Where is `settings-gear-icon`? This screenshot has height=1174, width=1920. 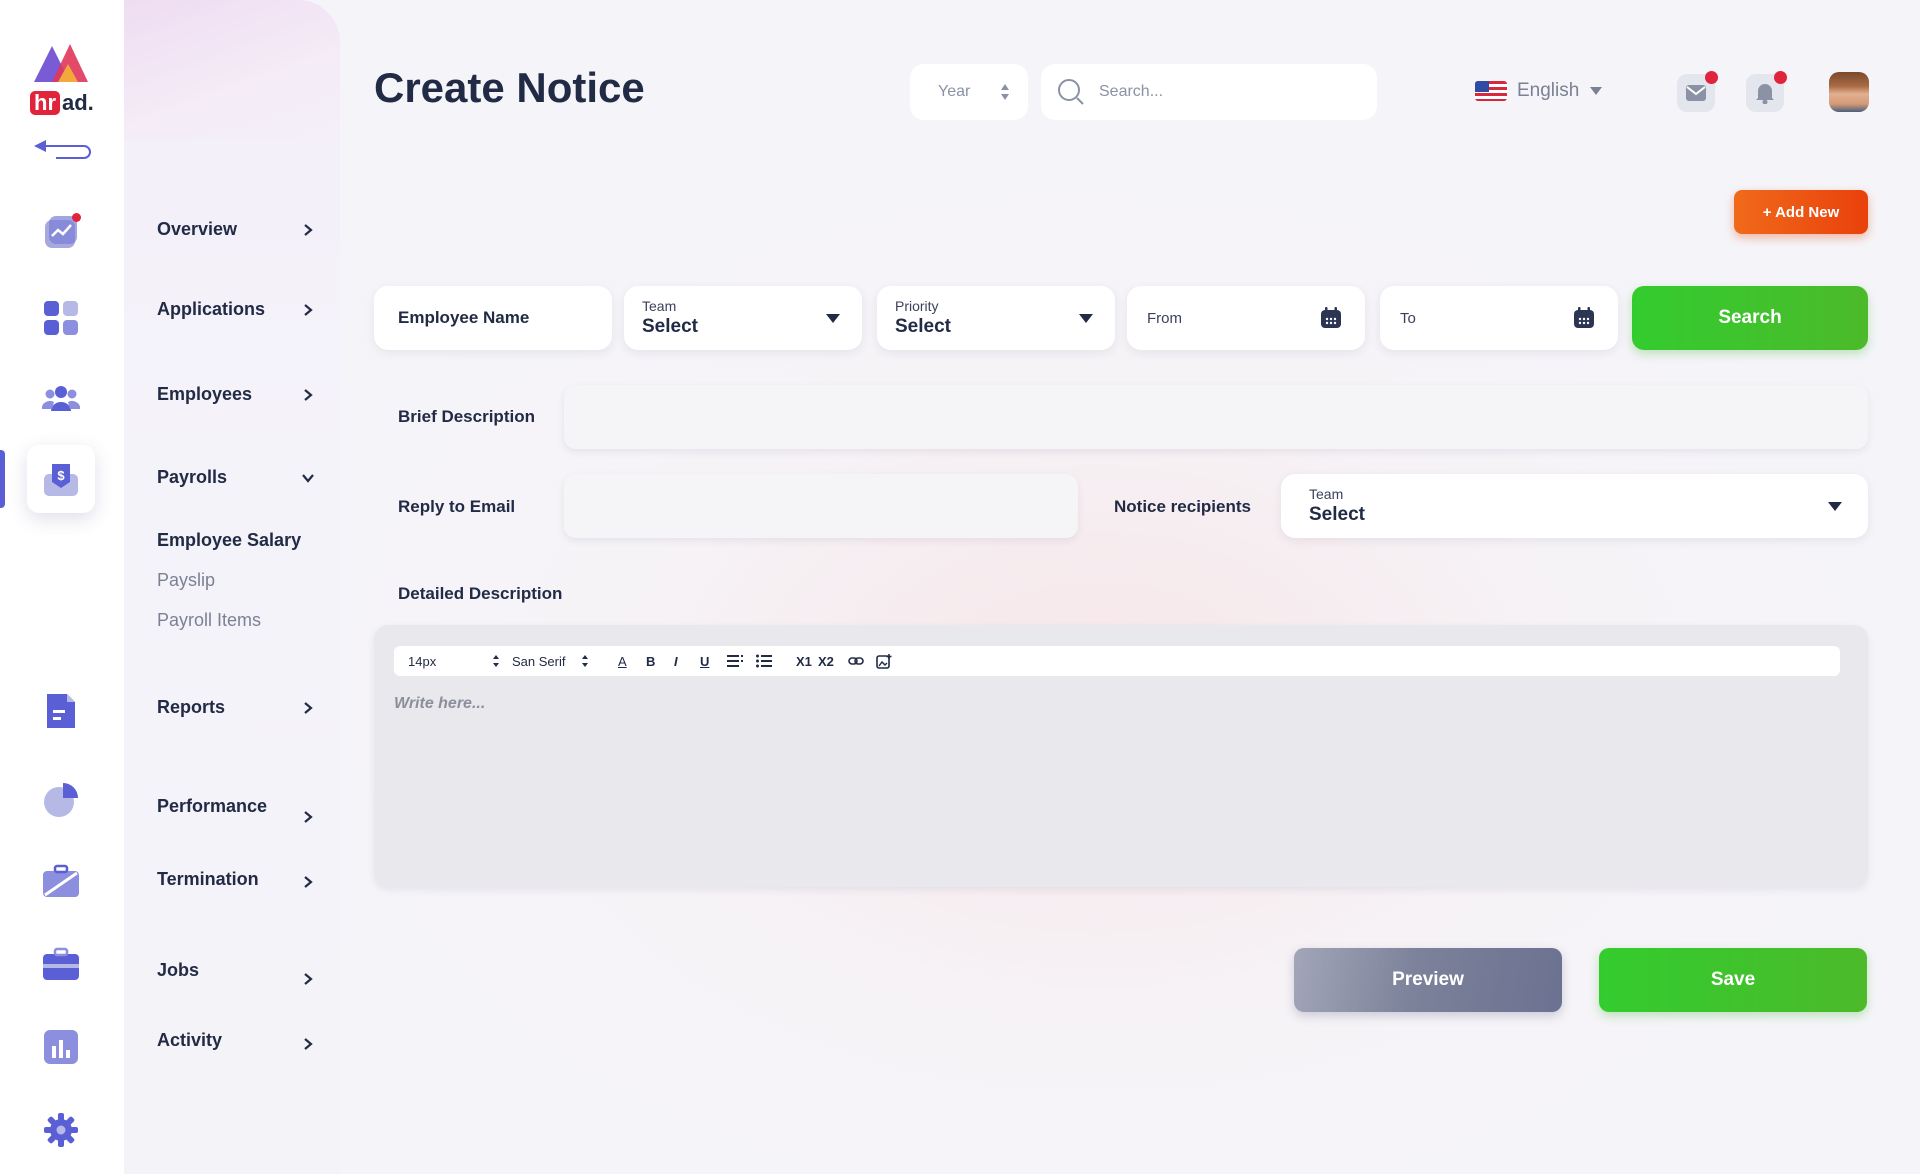
settings-gear-icon is located at coordinates (61, 1130).